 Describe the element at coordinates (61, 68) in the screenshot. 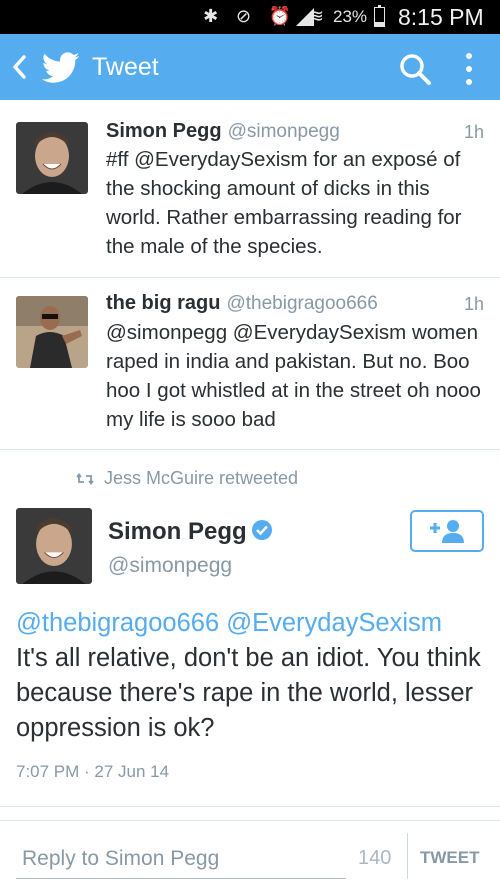

I see `twitter-bird-icon` at that location.